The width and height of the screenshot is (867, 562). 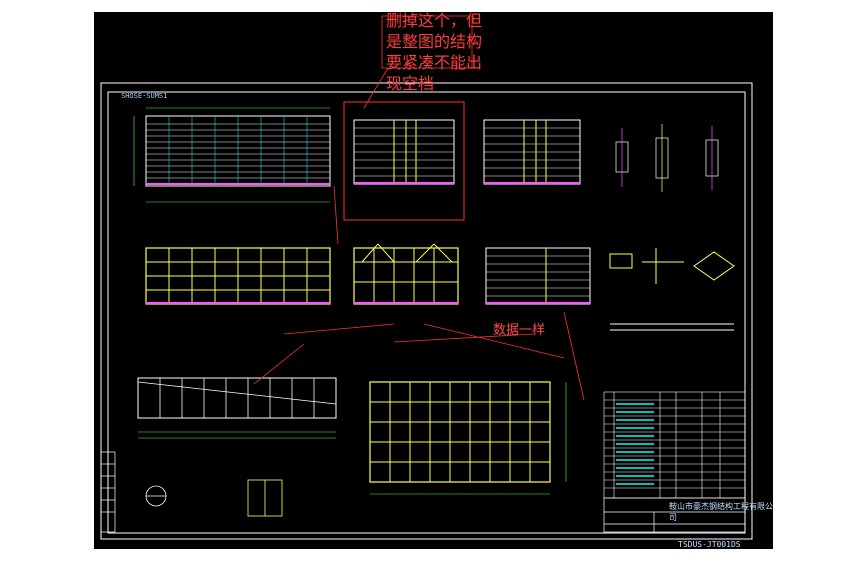 What do you see at coordinates (406, 274) in the screenshot?
I see `truss-elevation` at bounding box center [406, 274].